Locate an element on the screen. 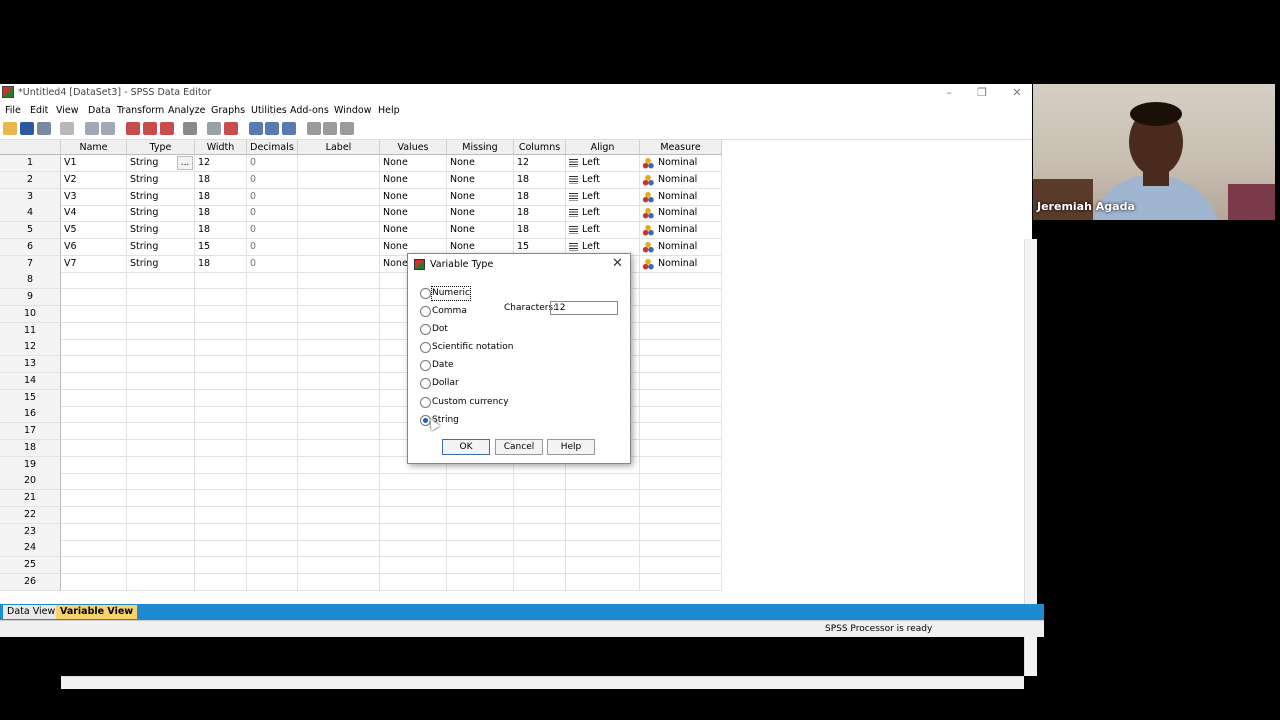  menu-edit: Edit is located at coordinates (39, 110).